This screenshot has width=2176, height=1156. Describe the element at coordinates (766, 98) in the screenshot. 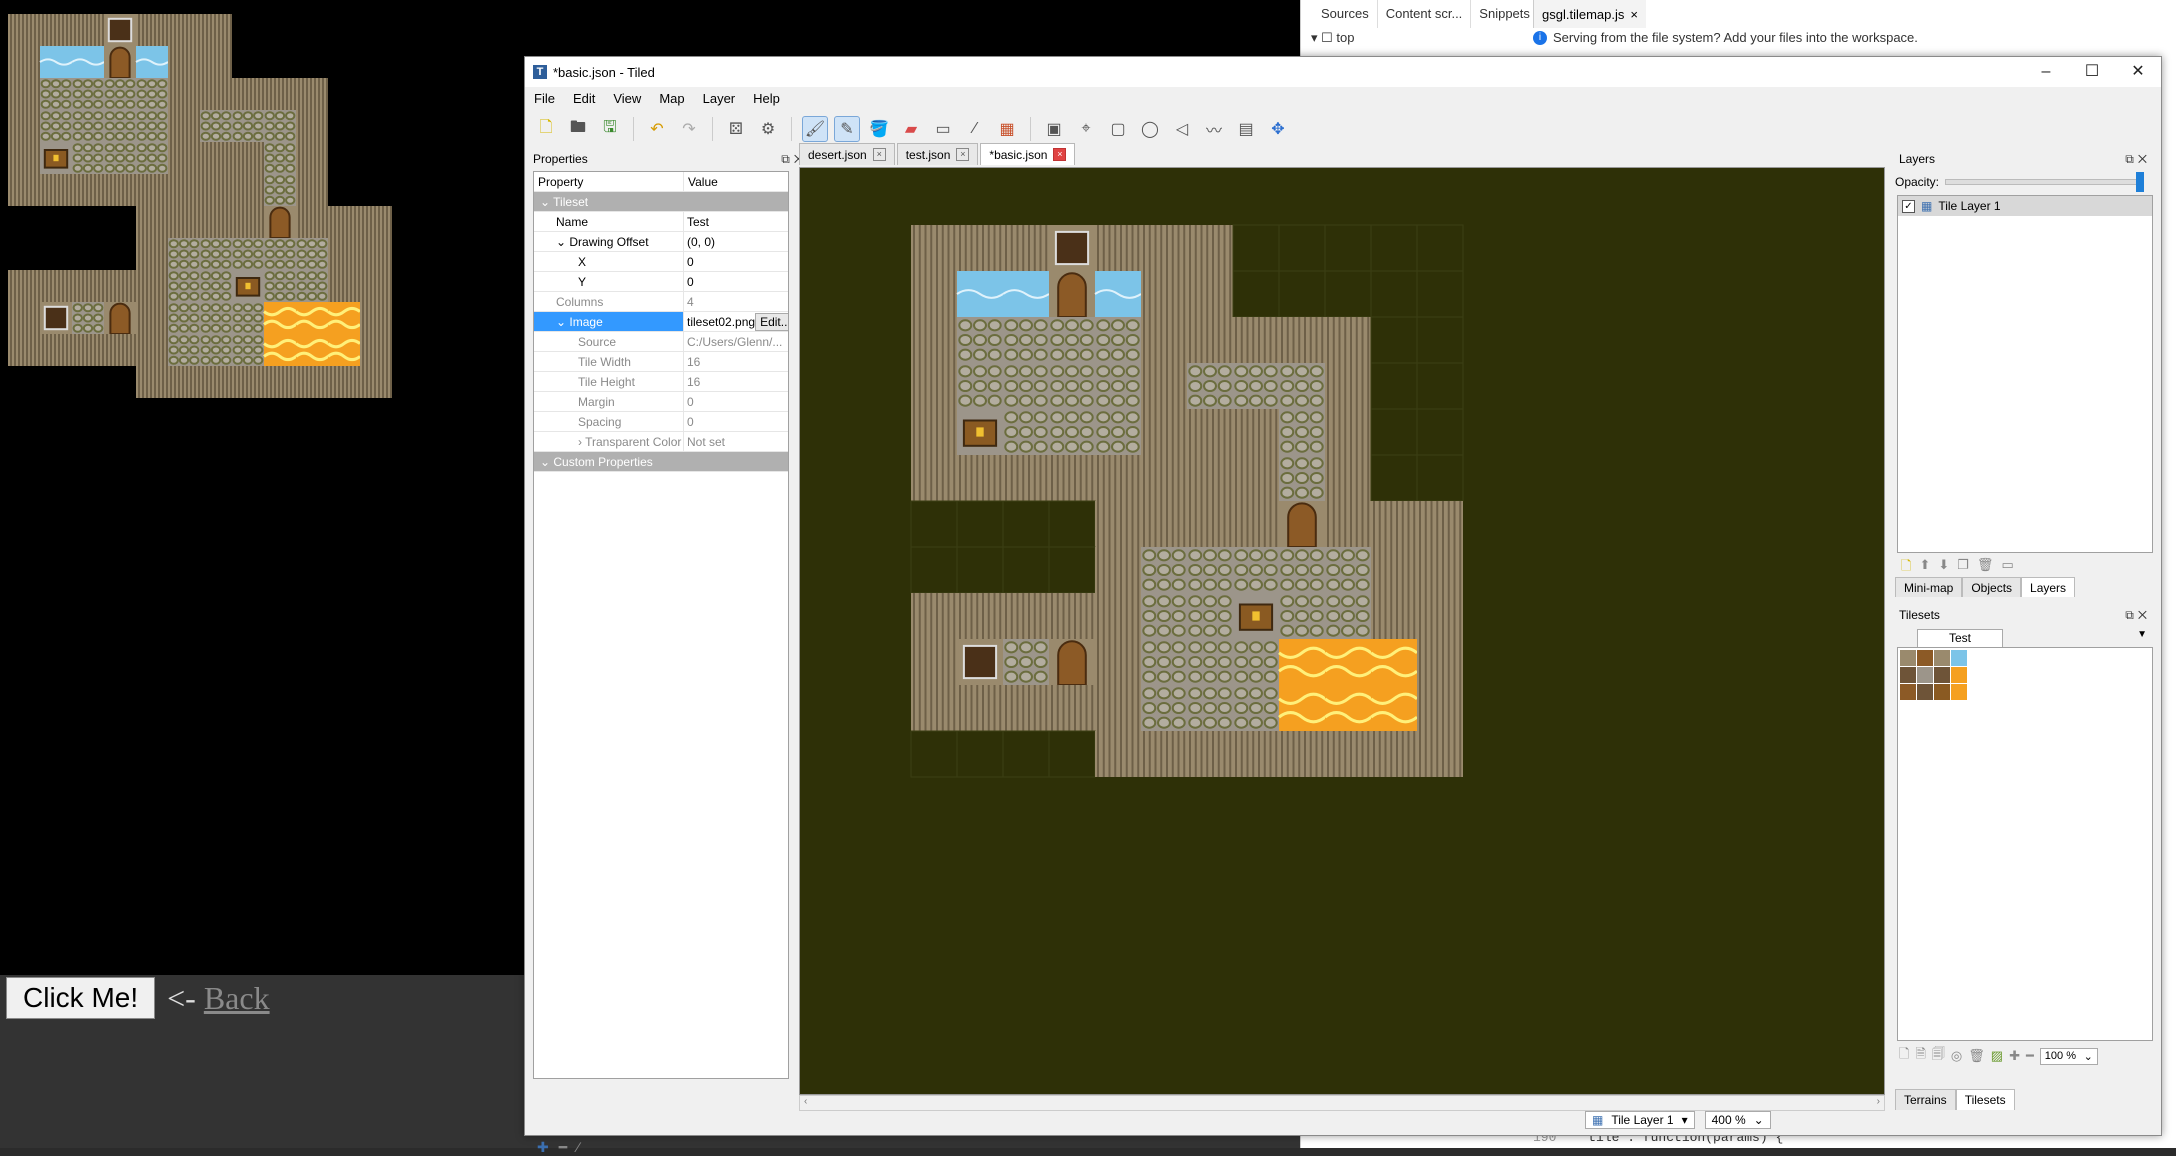

I see `menu-help: Help` at that location.